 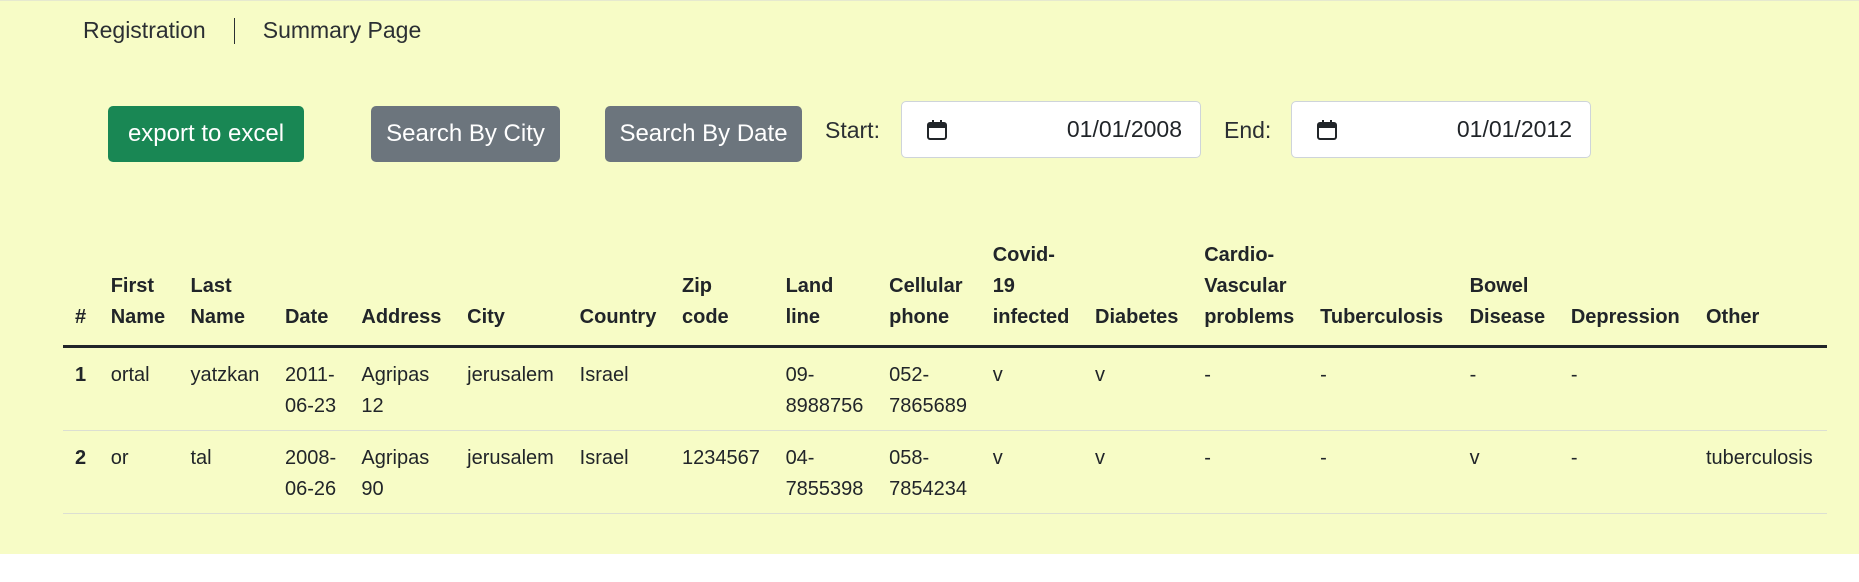 What do you see at coordinates (1032, 290) in the screenshot?
I see `column-header: Covid- 19 infected` at bounding box center [1032, 290].